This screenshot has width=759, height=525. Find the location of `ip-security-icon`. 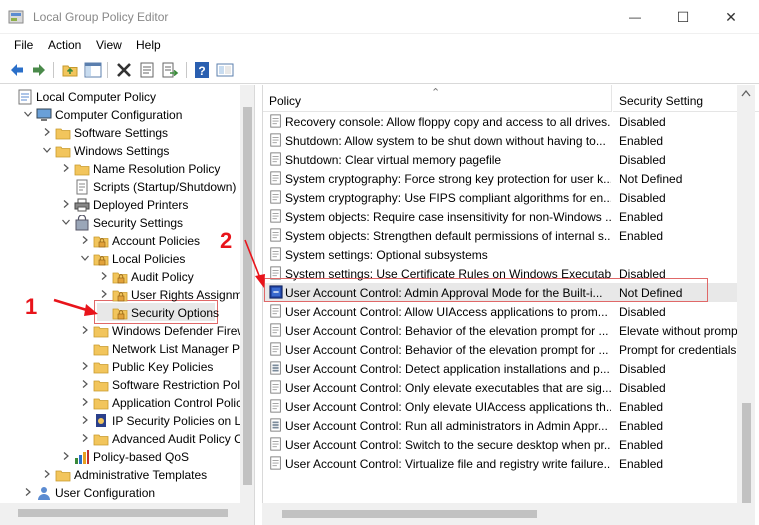

ip-security-icon is located at coordinates (101, 420).